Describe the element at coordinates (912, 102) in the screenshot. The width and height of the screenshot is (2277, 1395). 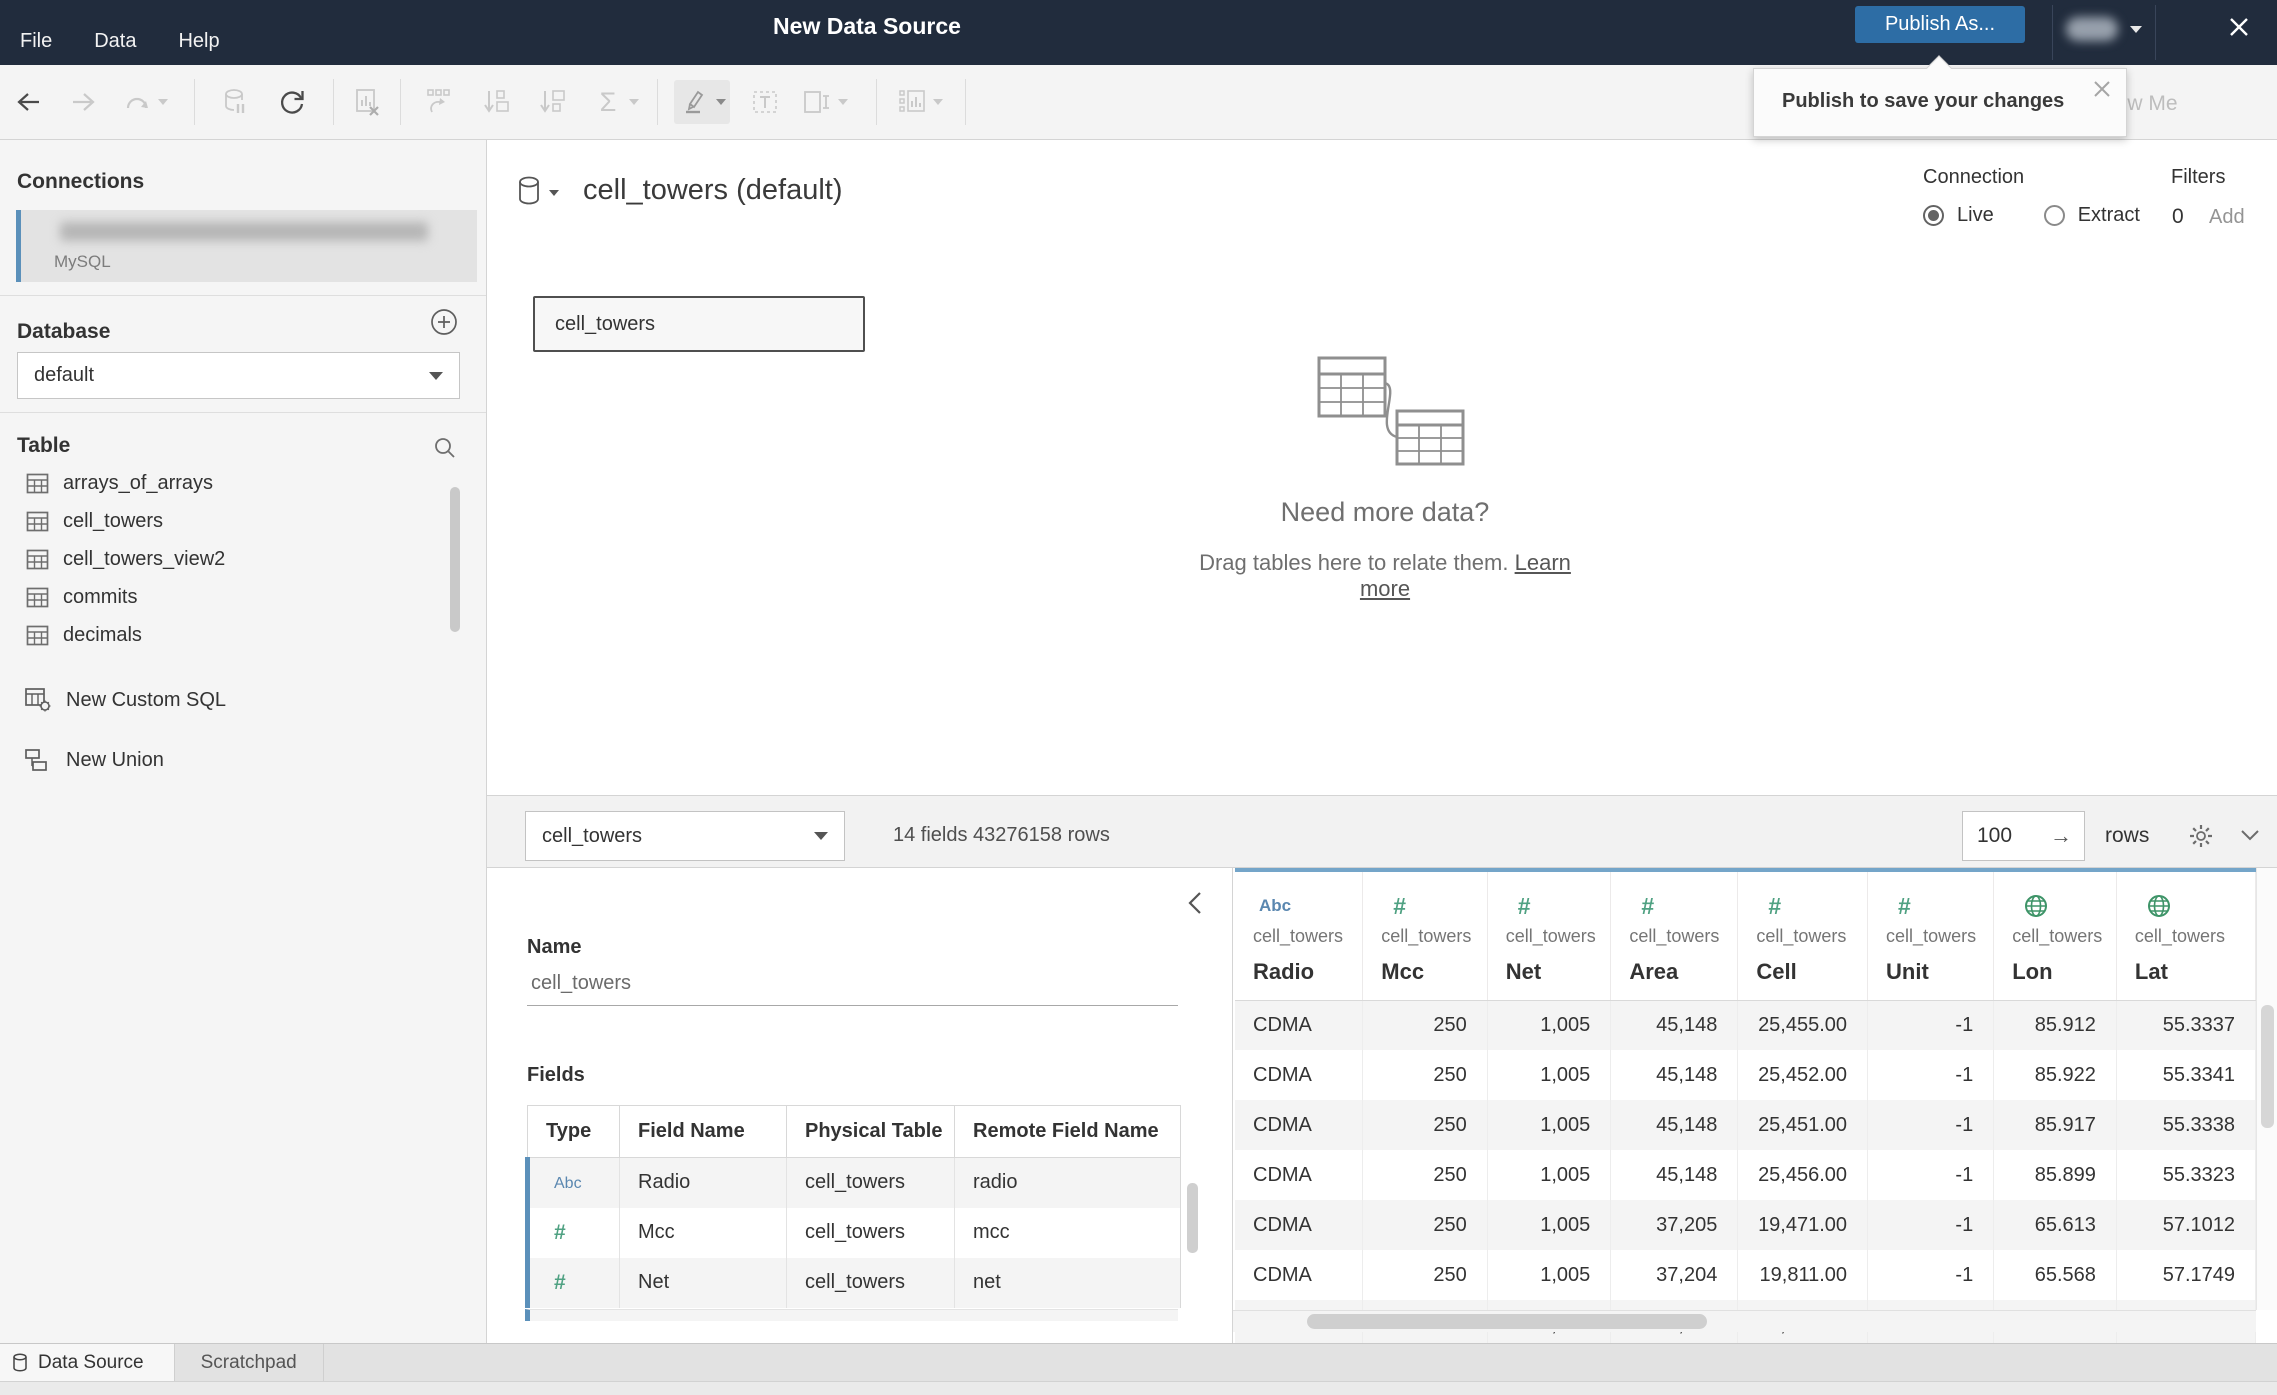
I see `show-me-panel-icon` at that location.